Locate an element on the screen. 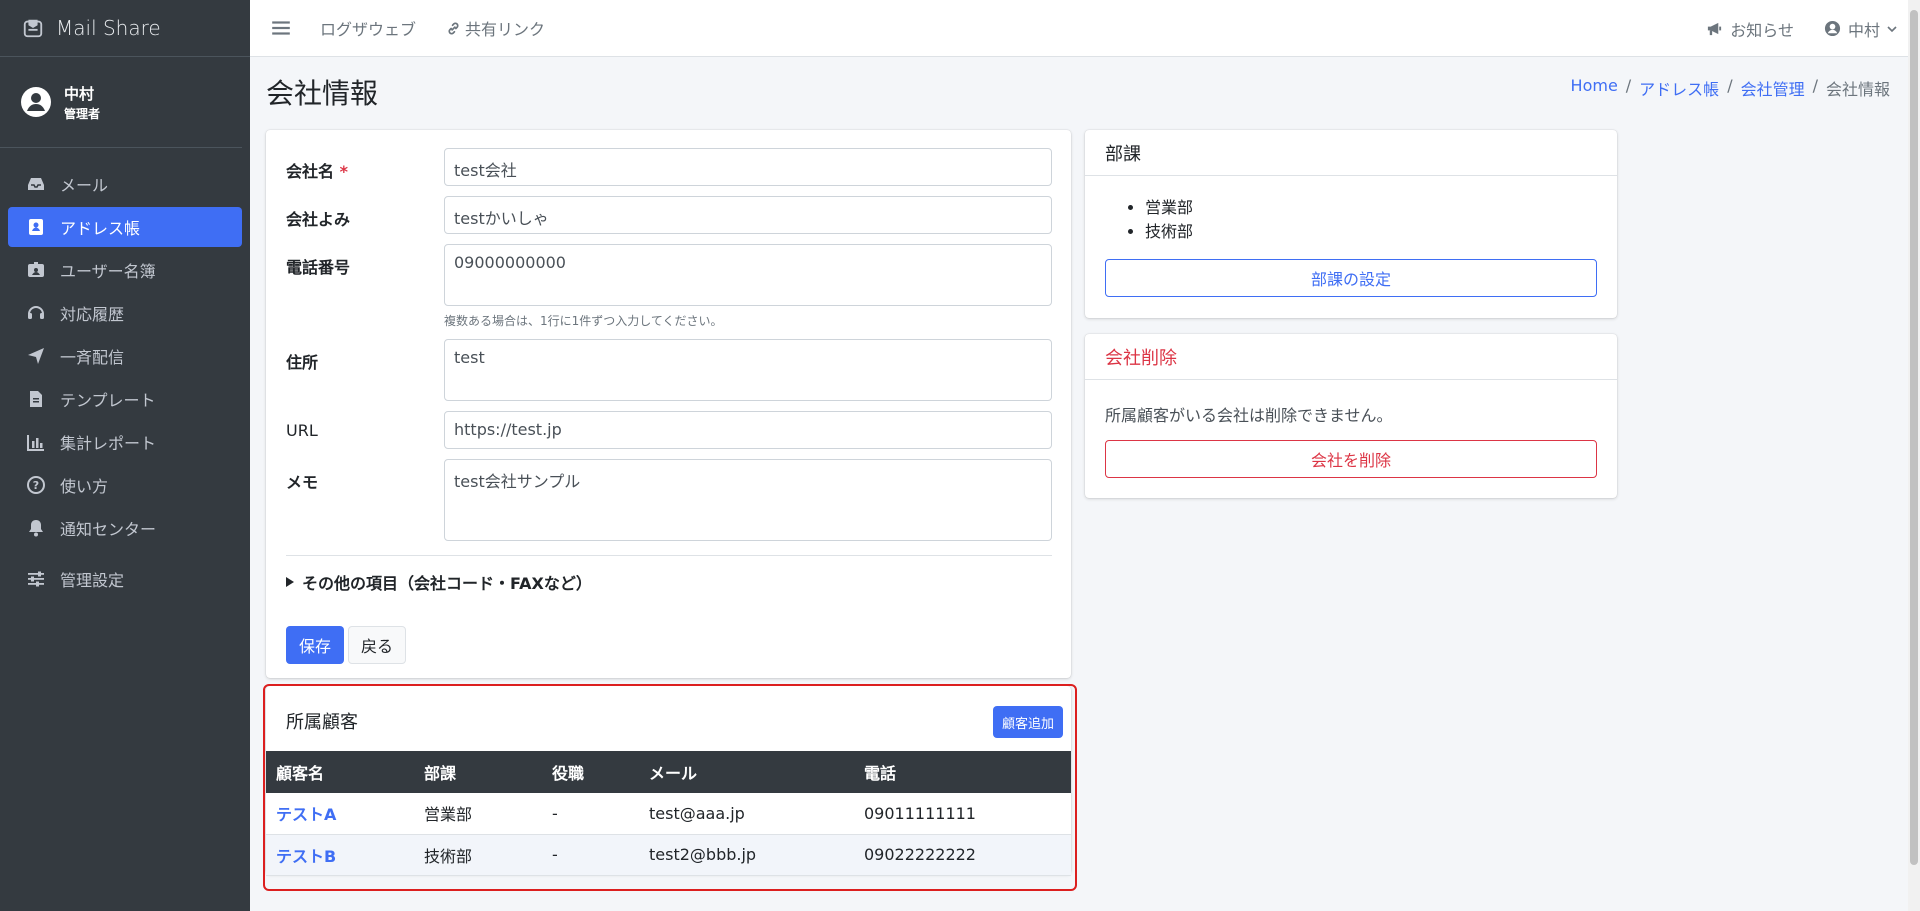  sidebar-item-label: アドレス帳 is located at coordinates (100, 228).